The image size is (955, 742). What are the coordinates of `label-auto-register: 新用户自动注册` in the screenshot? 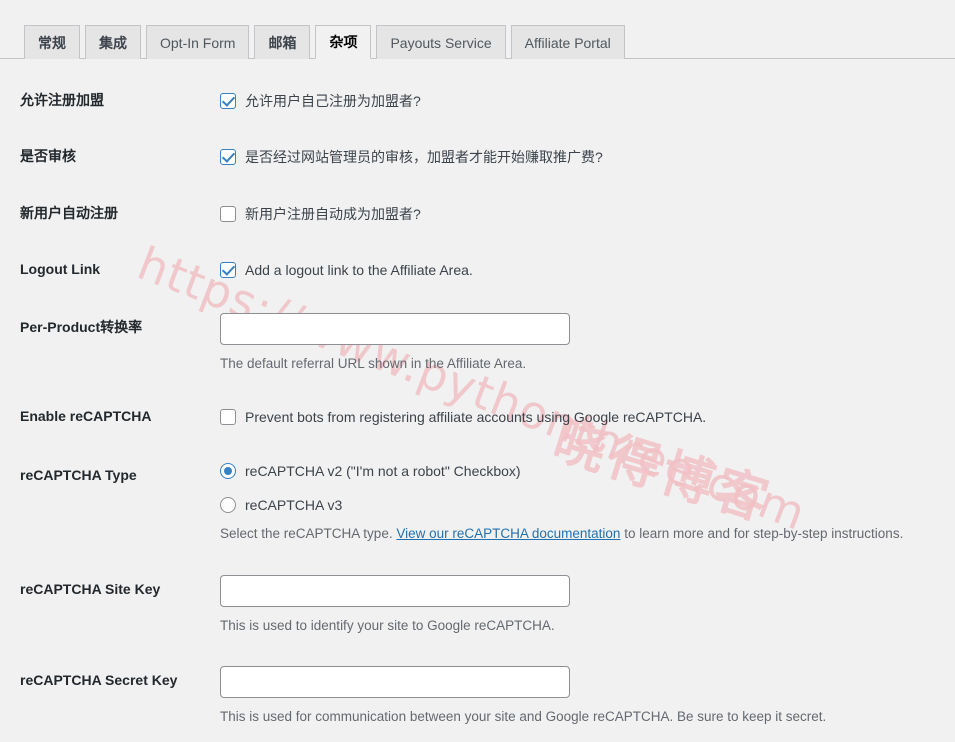 It's located at (69, 212).